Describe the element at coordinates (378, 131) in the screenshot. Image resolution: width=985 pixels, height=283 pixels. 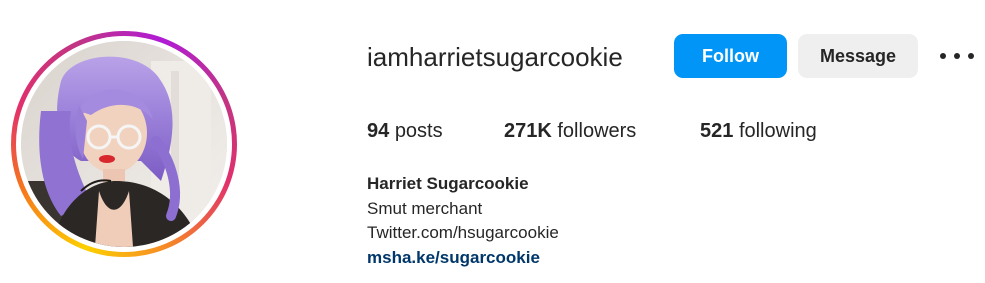
I see `posts-count: 94` at that location.